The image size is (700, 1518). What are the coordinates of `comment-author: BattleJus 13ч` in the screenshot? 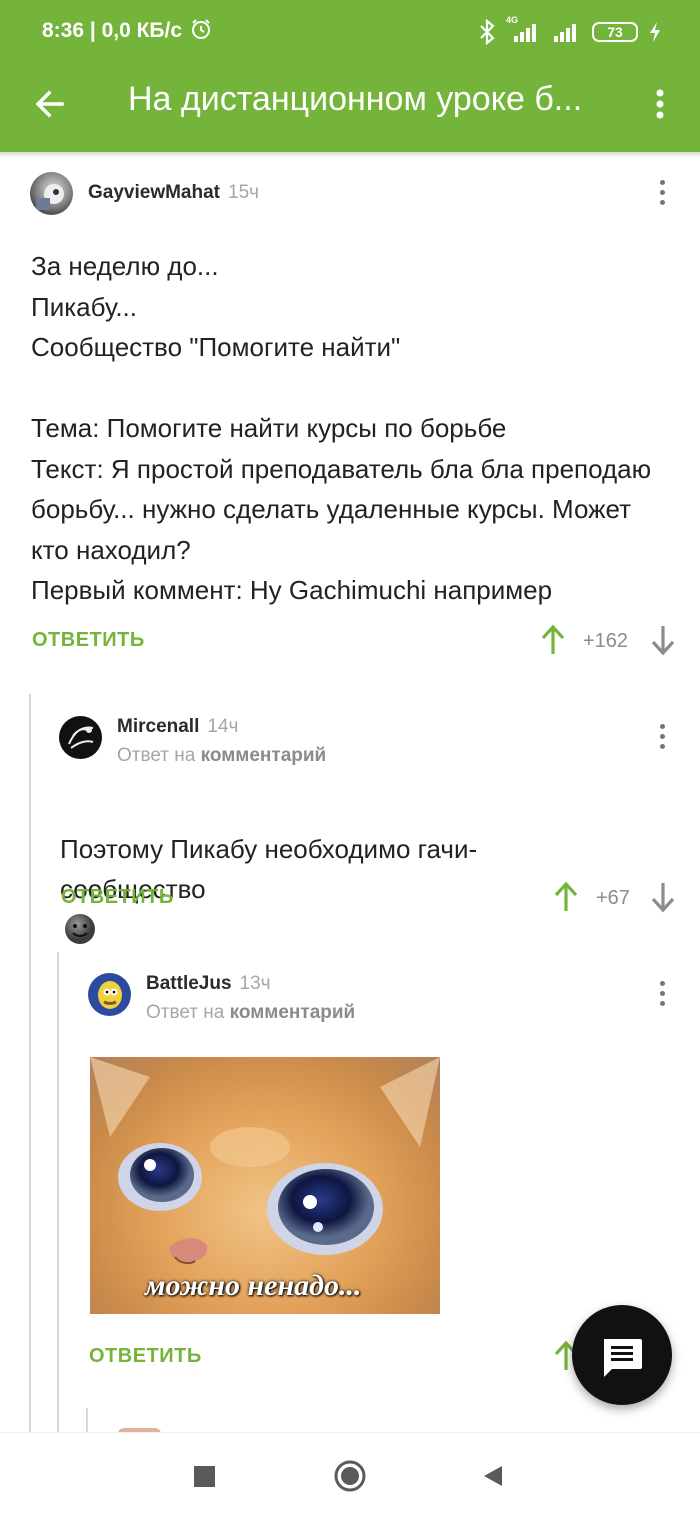 It's located at (208, 984).